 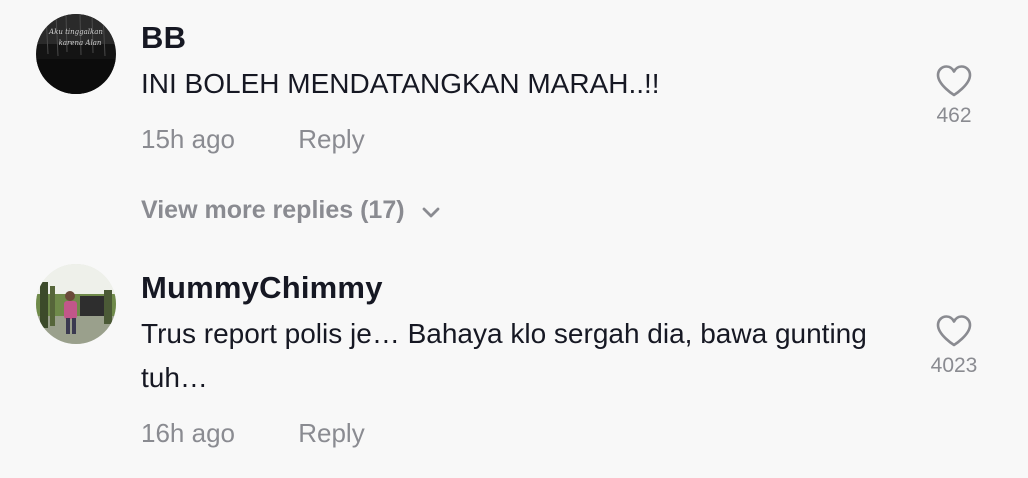 What do you see at coordinates (163, 38) in the screenshot?
I see `comment-username: BB` at bounding box center [163, 38].